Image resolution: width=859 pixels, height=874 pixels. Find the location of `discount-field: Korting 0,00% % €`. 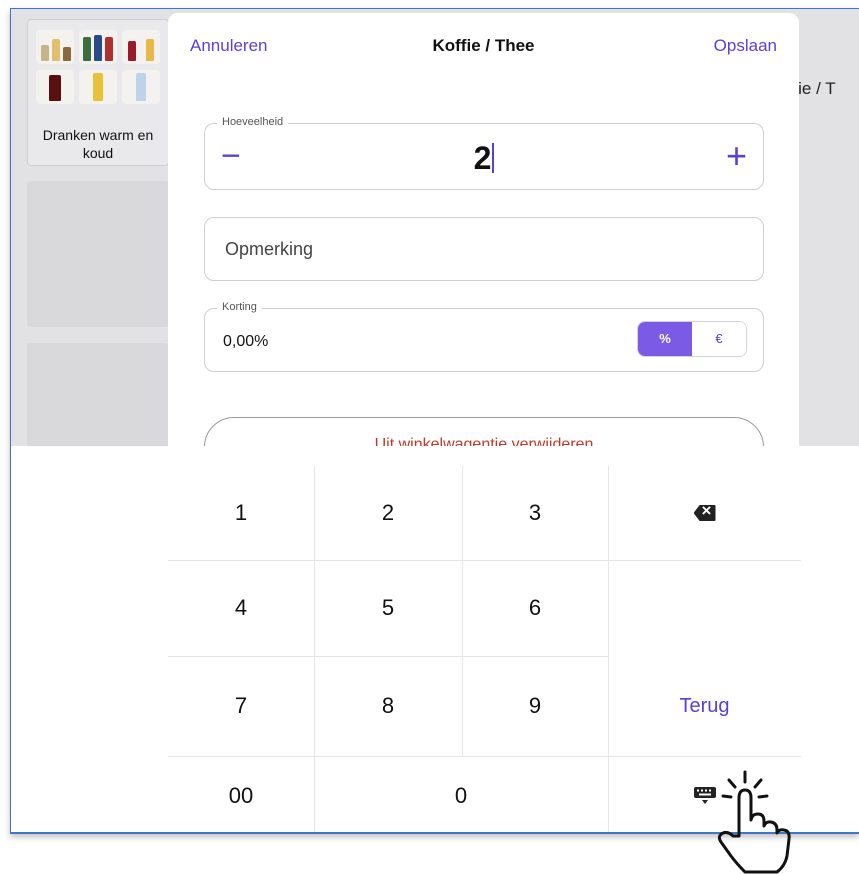

discount-field: Korting 0,00% % € is located at coordinates (484, 336).